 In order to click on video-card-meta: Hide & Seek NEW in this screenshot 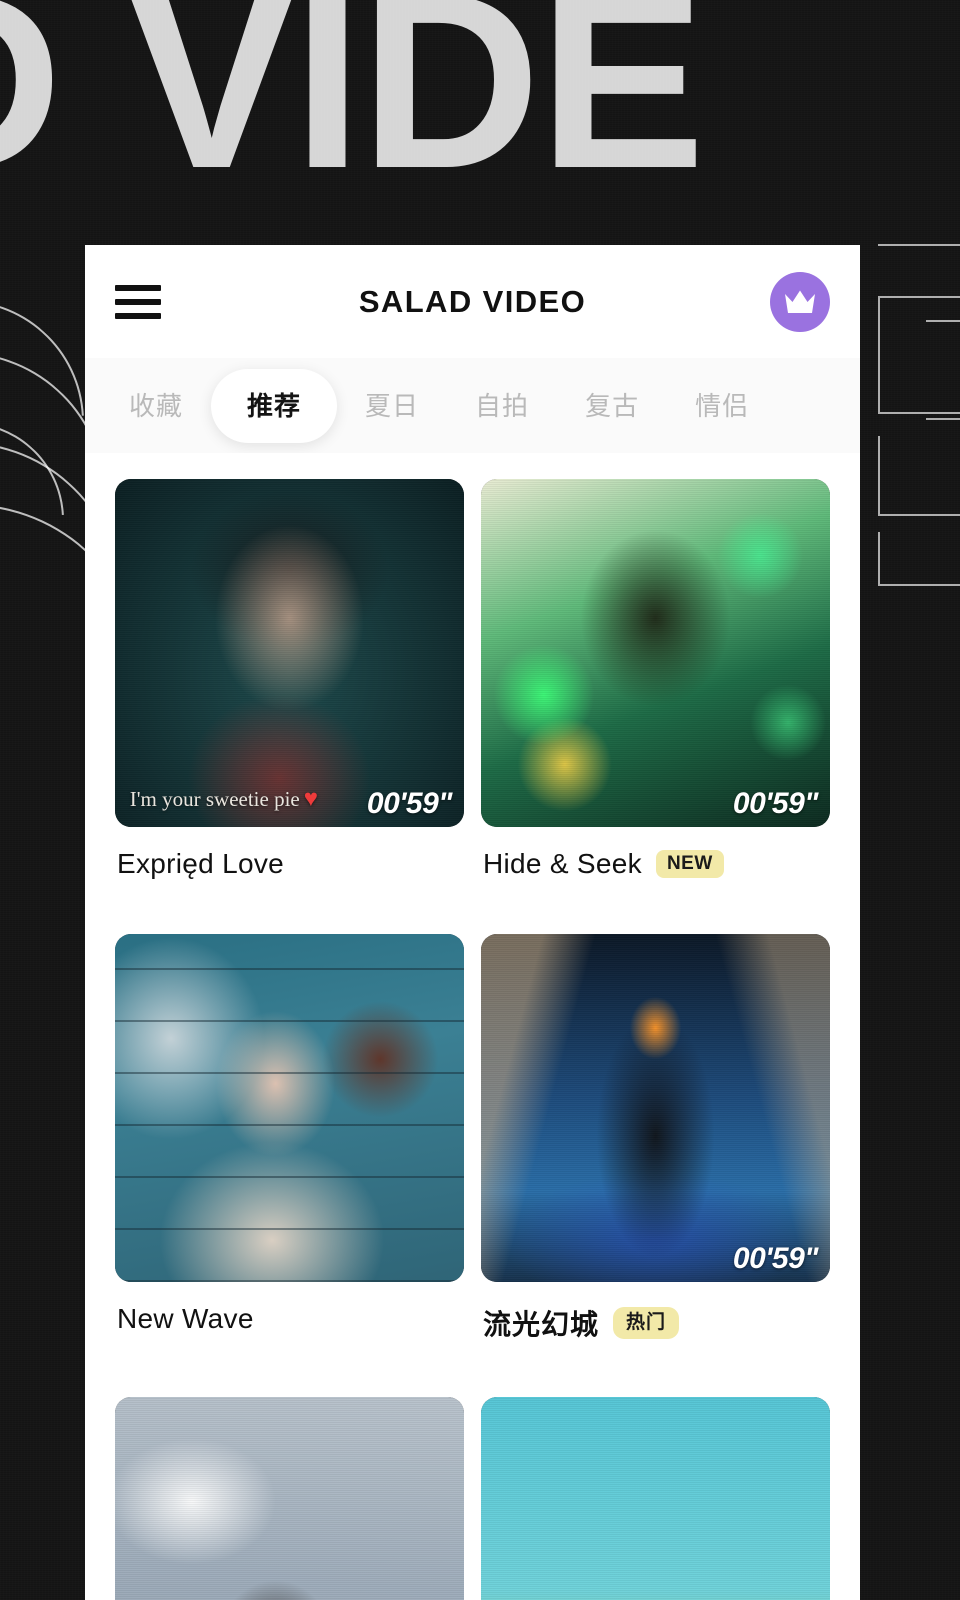, I will do `click(655, 864)`.